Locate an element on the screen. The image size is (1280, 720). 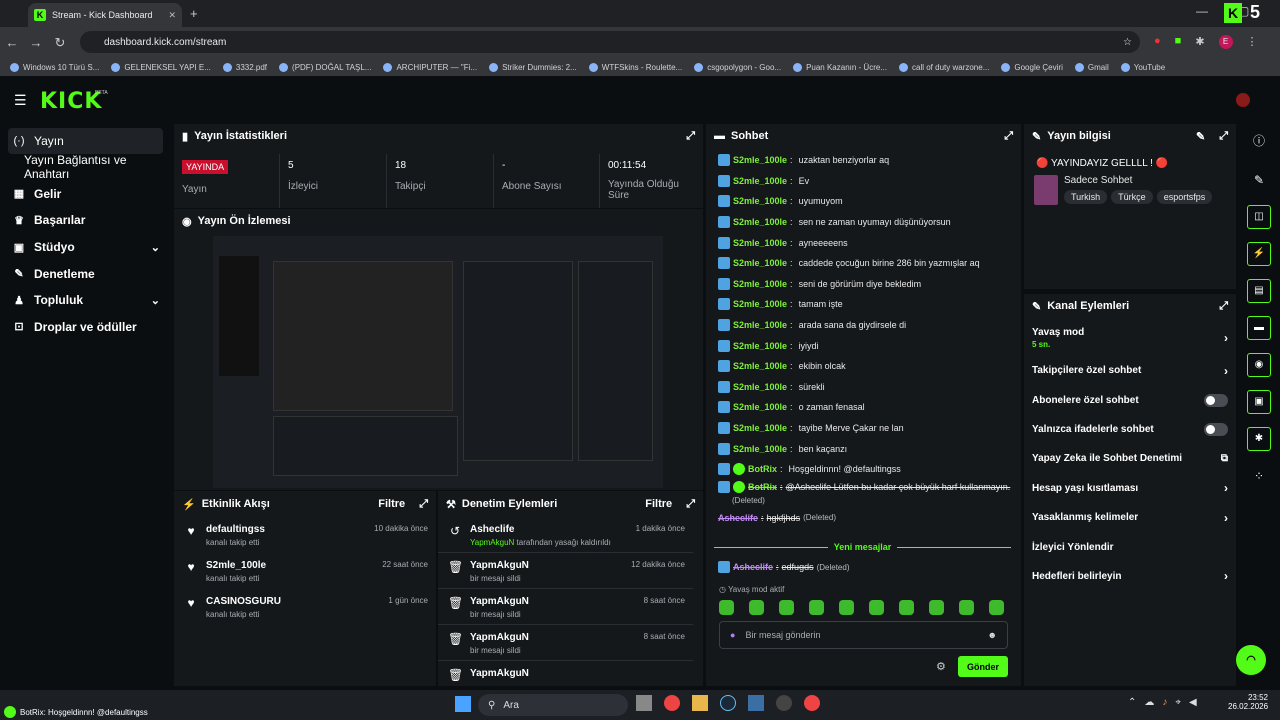
browser-tab: K Stream - Kick Dashboard ✕ is located at coordinates (105, 15).